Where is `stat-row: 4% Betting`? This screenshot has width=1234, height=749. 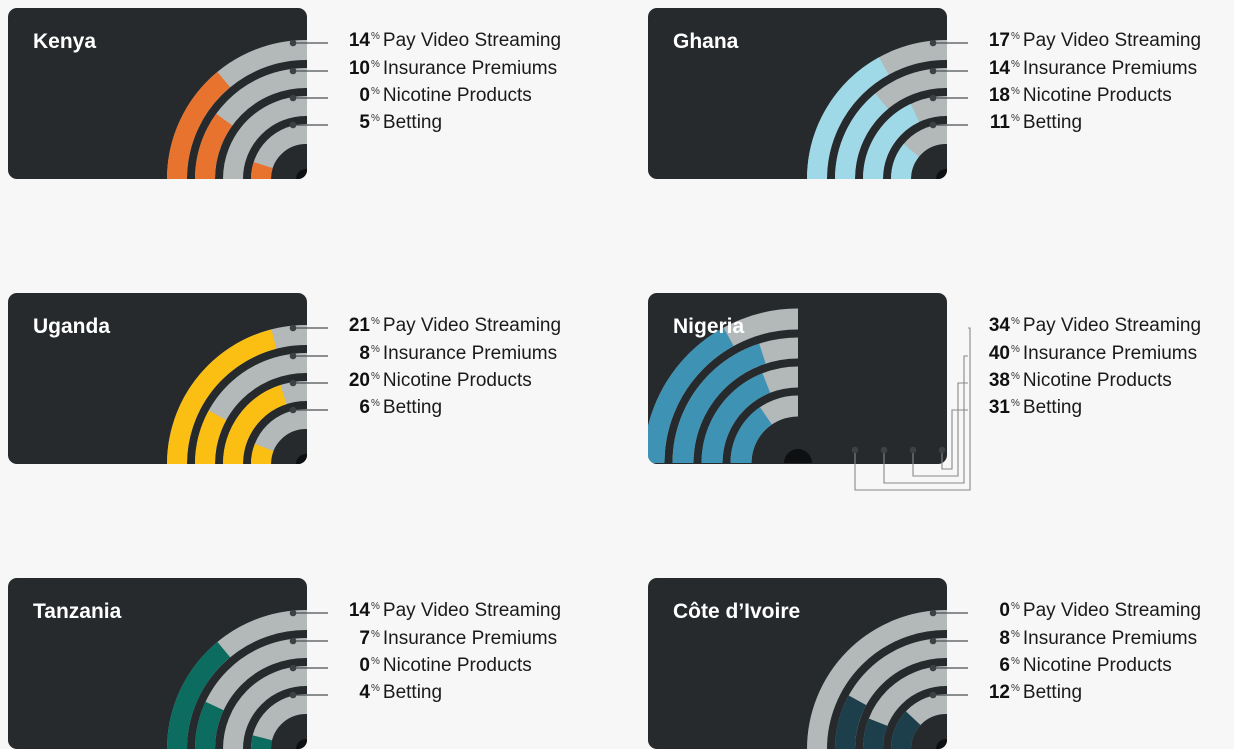 stat-row: 4% Betting is located at coordinates (386, 694).